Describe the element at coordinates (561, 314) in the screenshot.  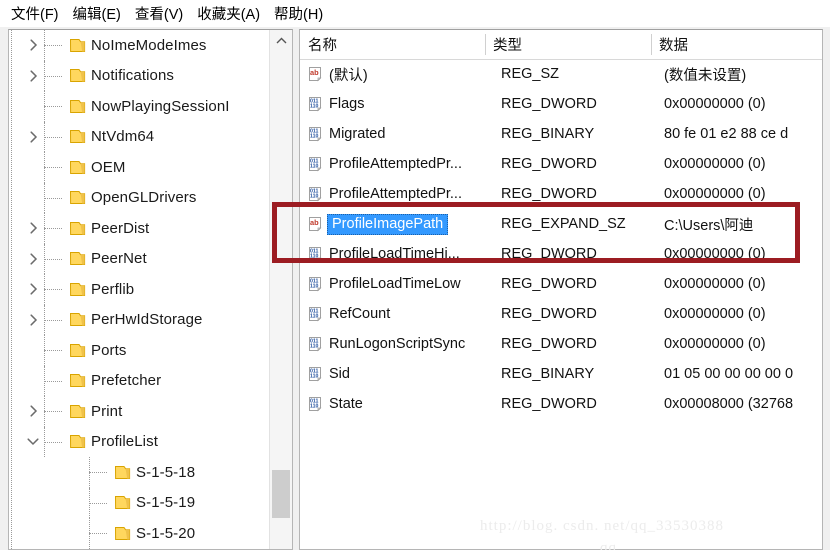
I see `value-row: 011 110 RefCount REG_DWORD 0x00000000 (0)` at that location.